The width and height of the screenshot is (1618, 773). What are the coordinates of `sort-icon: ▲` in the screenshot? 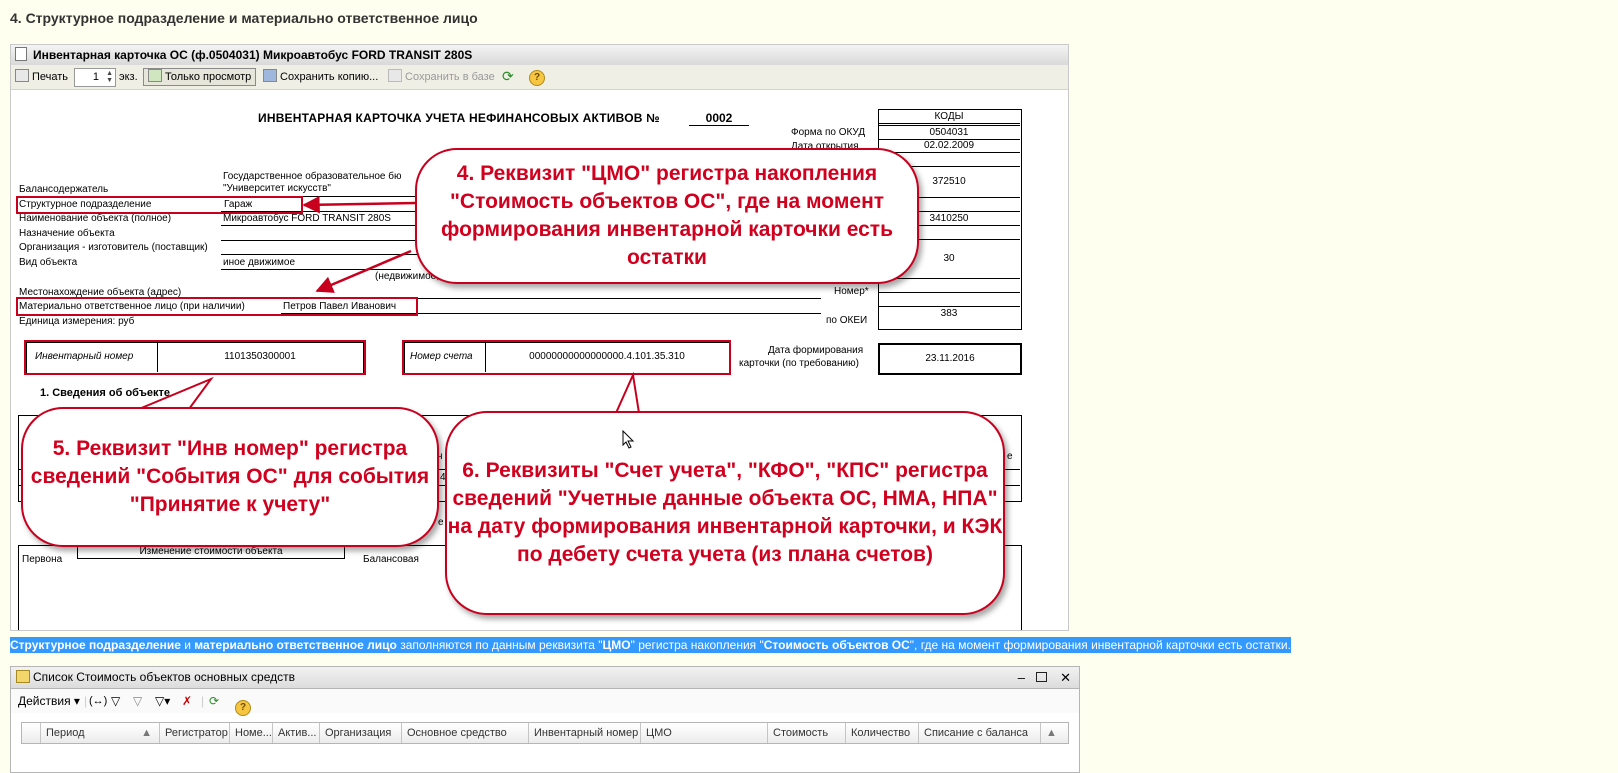 It's located at (146, 733).